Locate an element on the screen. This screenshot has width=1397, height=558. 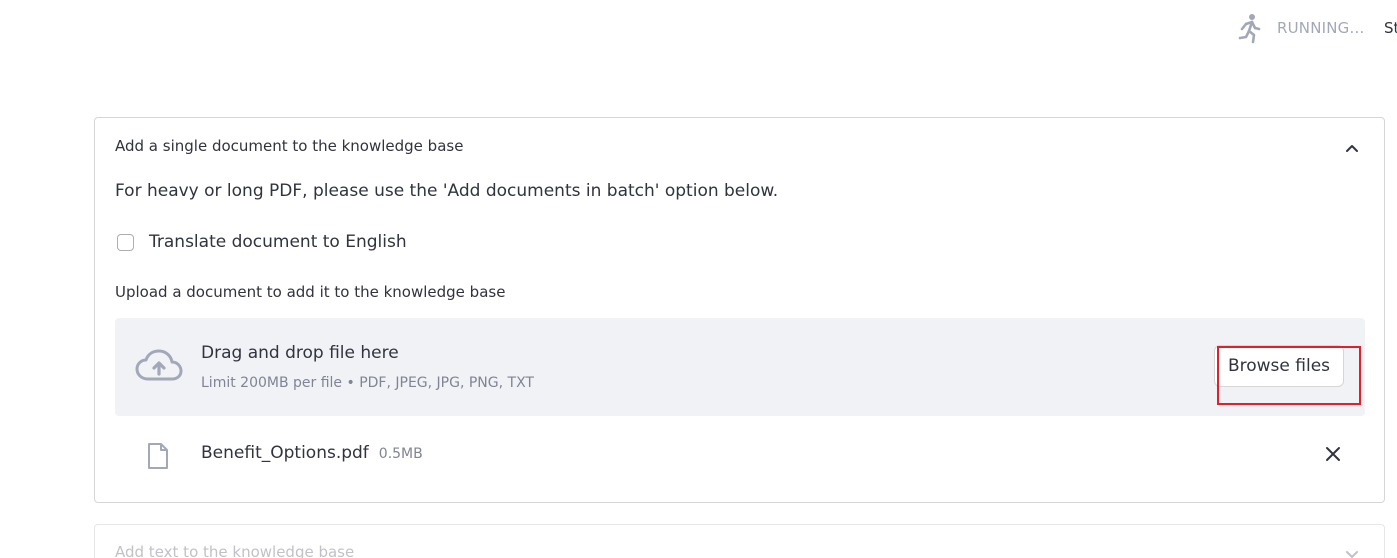
file-size: 0.5MB is located at coordinates (400, 454).